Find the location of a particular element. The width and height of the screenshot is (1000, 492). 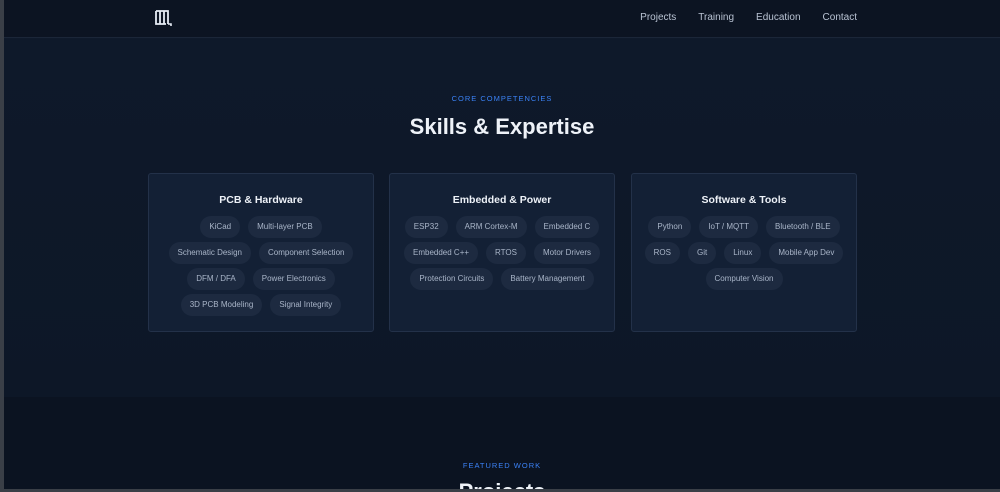

skill-tag: Computer Vision is located at coordinates (744, 279).